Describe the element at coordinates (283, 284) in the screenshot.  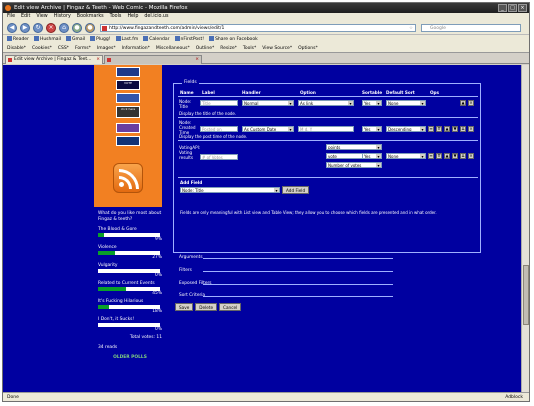
I see `exposed-filters-fieldset: Exposed Filters` at that location.